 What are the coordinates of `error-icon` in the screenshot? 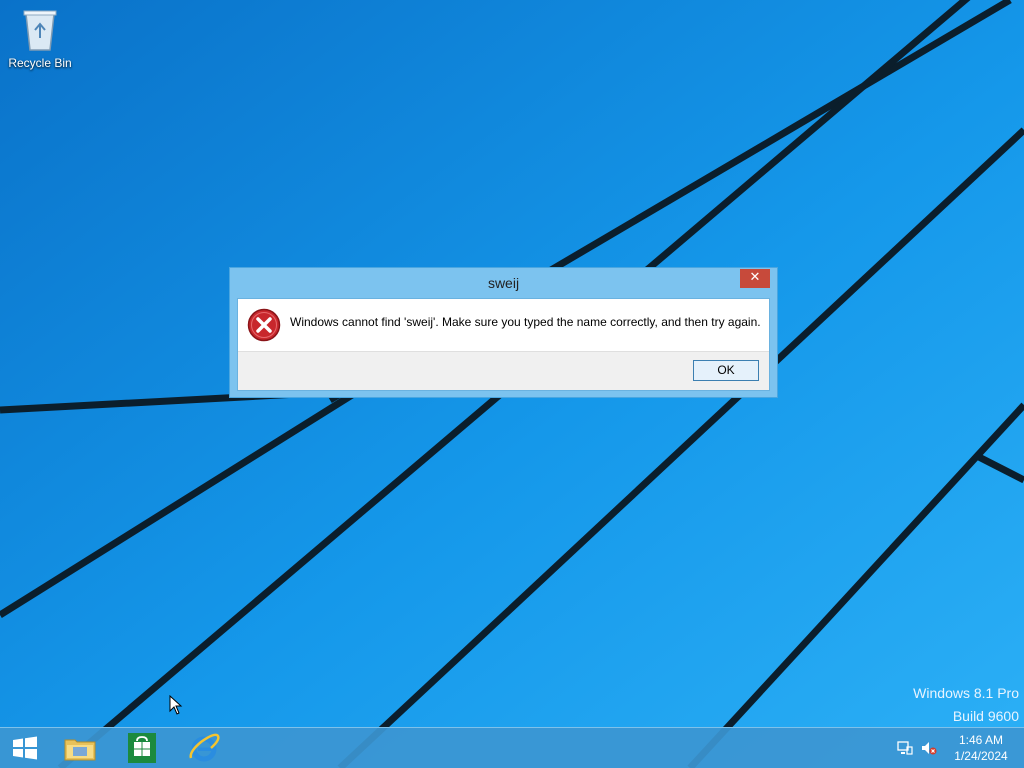 It's located at (264, 325).